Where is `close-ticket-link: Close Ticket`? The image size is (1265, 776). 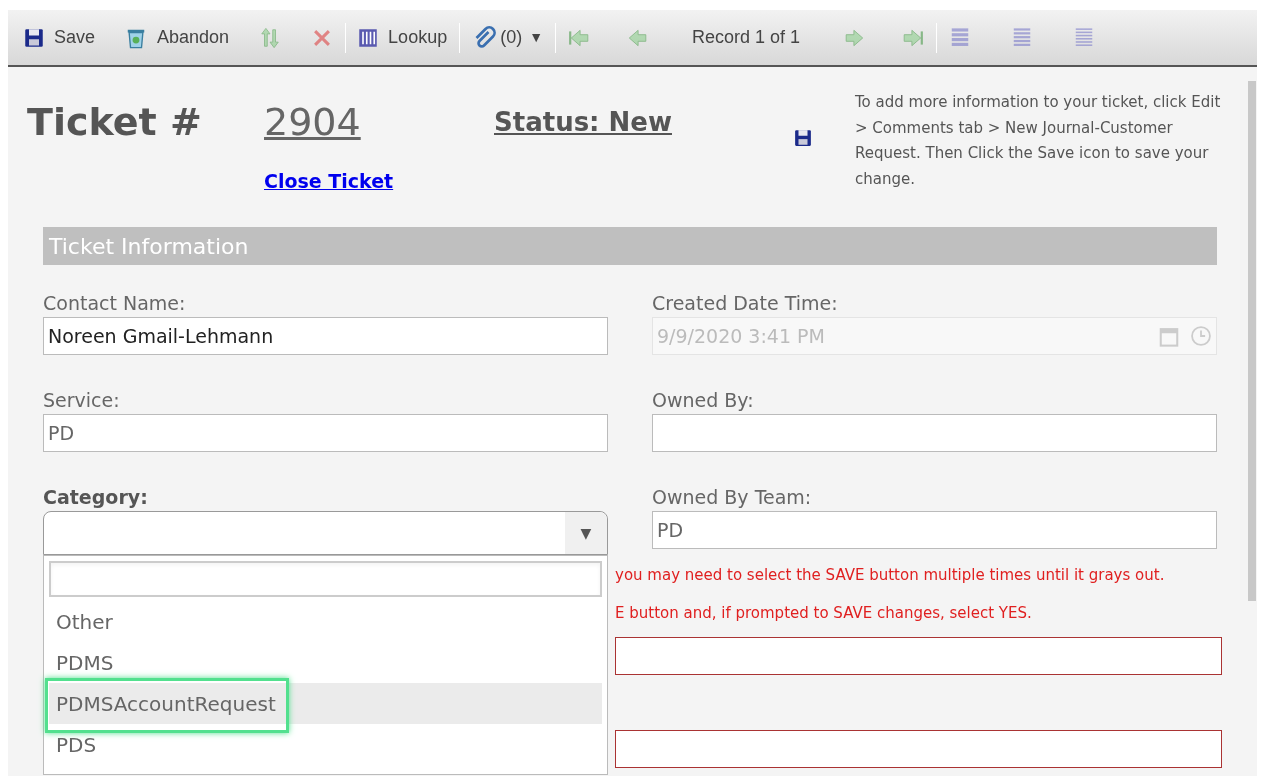 close-ticket-link: Close Ticket is located at coordinates (329, 181).